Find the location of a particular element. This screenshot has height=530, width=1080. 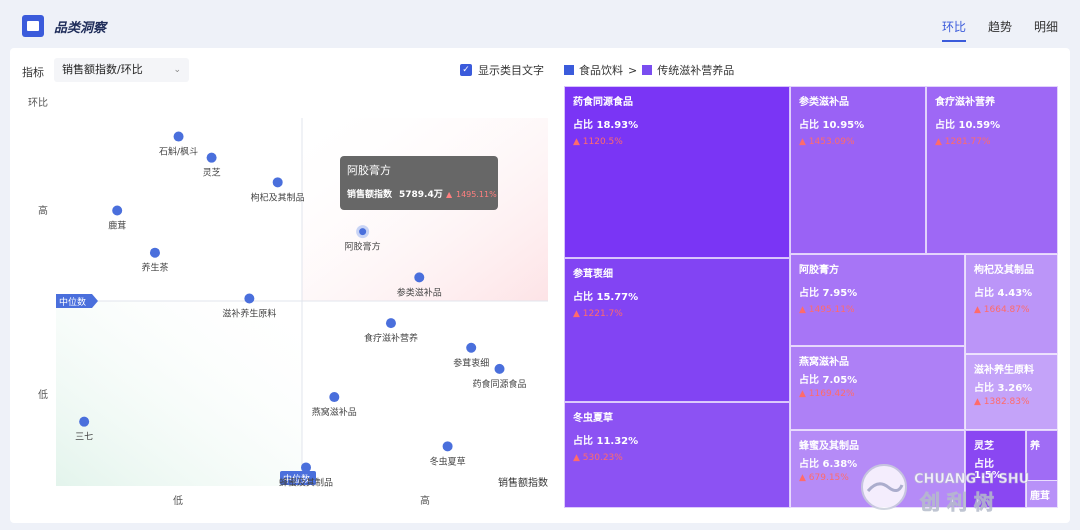

x-high-label: 高 is located at coordinates (425, 500).